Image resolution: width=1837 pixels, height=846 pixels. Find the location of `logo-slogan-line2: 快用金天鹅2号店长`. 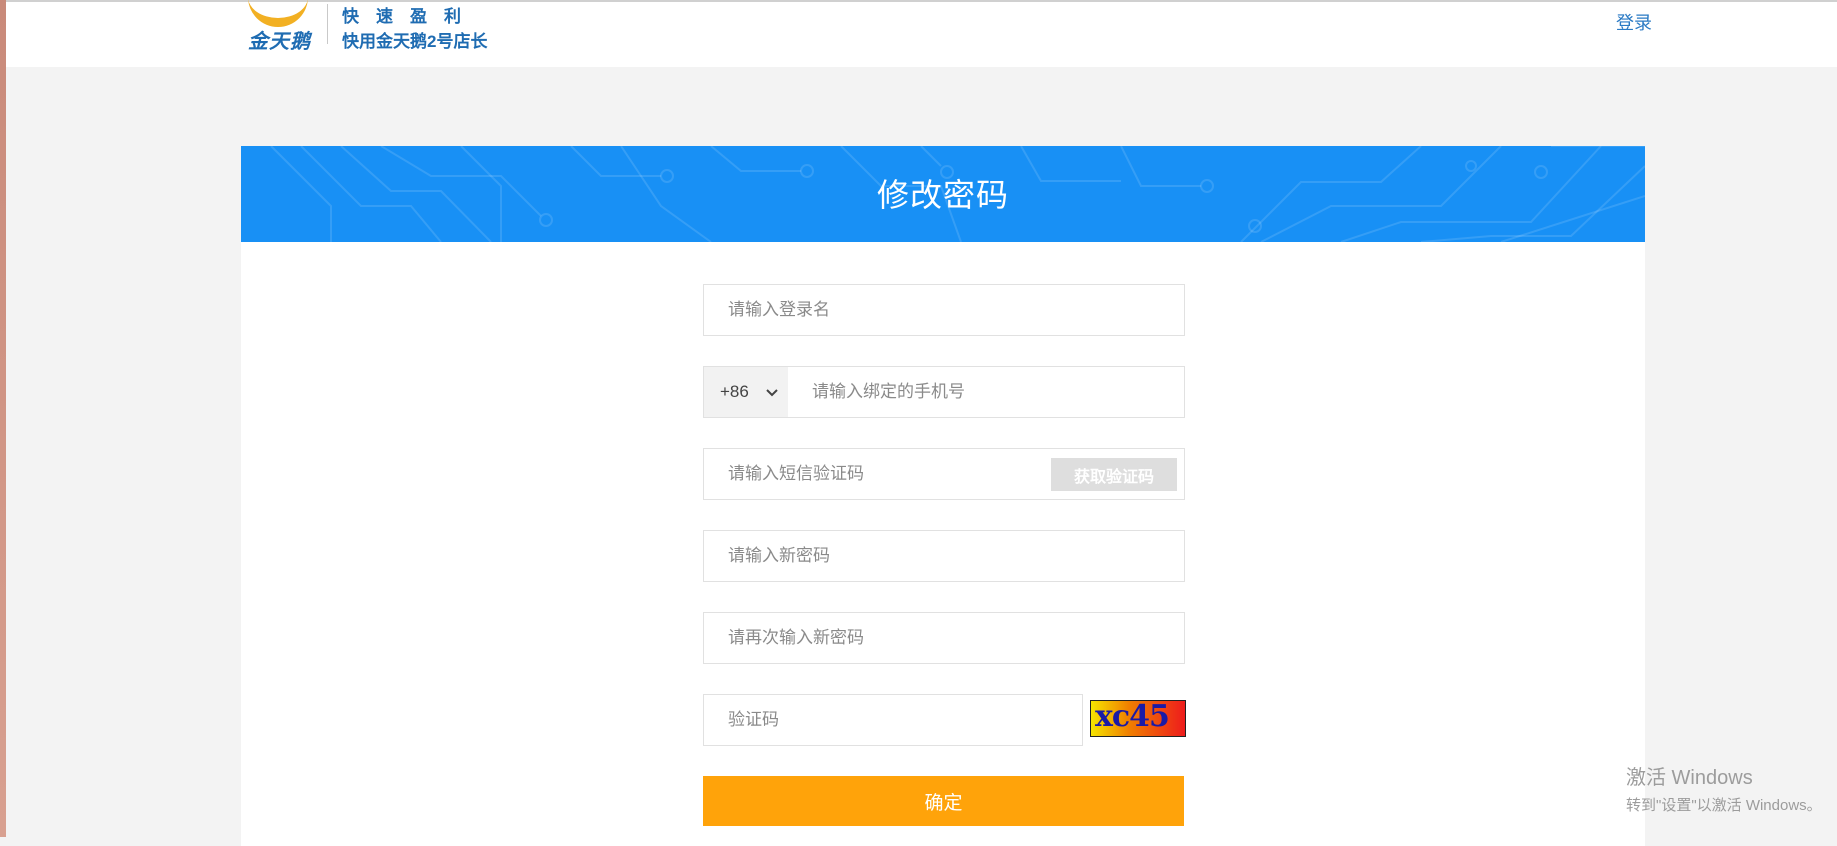

logo-slogan-line2: 快用金天鹅2号店长 is located at coordinates (415, 41).